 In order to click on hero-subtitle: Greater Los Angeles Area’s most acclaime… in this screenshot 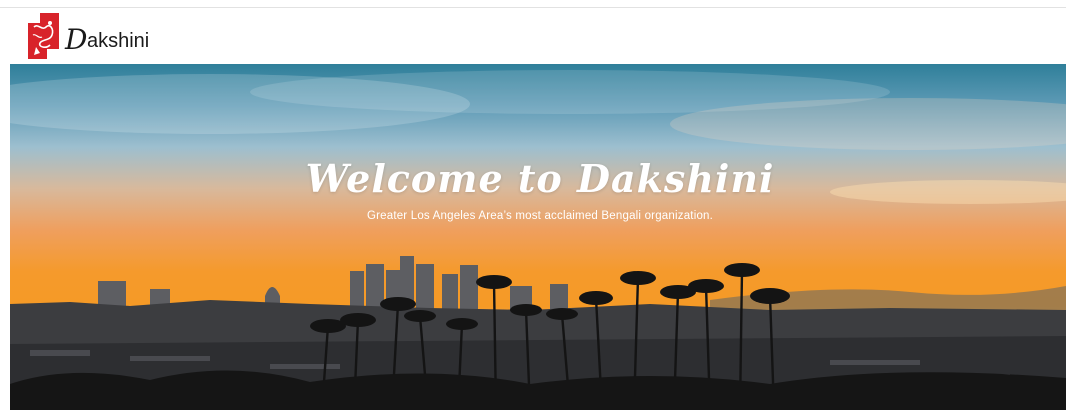, I will do `click(540, 216)`.